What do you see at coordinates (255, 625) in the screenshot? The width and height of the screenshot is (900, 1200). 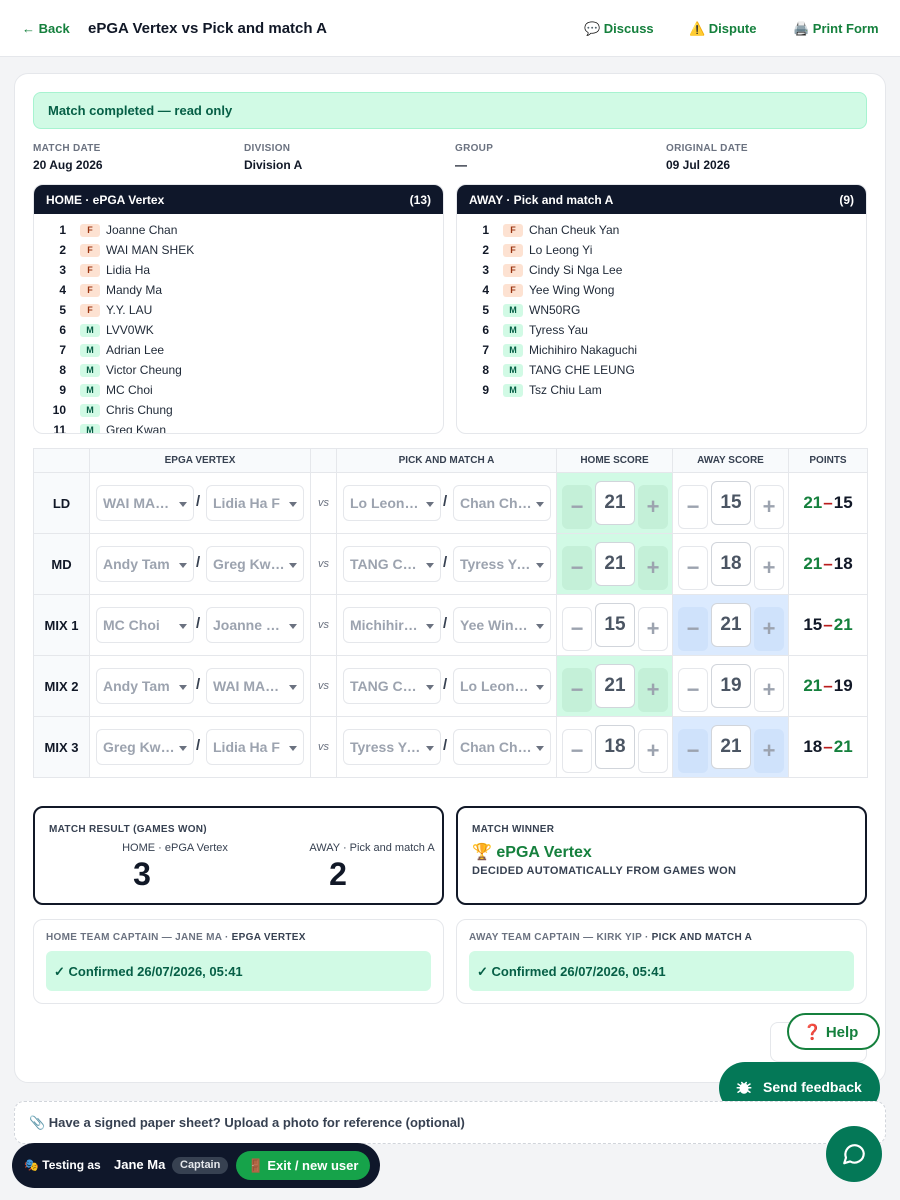 I see `home-player-2-select: Joanne Chan` at bounding box center [255, 625].